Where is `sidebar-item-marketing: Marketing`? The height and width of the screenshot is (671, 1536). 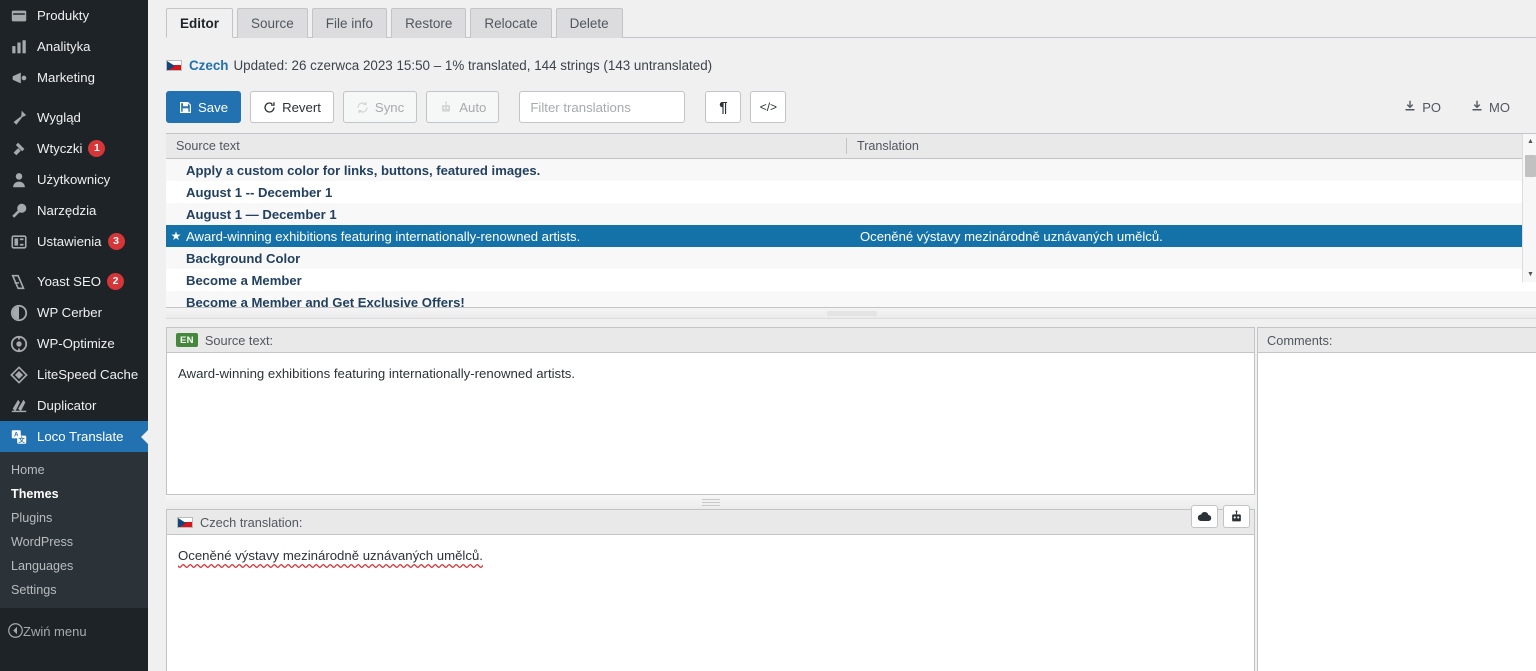
sidebar-item-marketing: Marketing is located at coordinates (74, 77).